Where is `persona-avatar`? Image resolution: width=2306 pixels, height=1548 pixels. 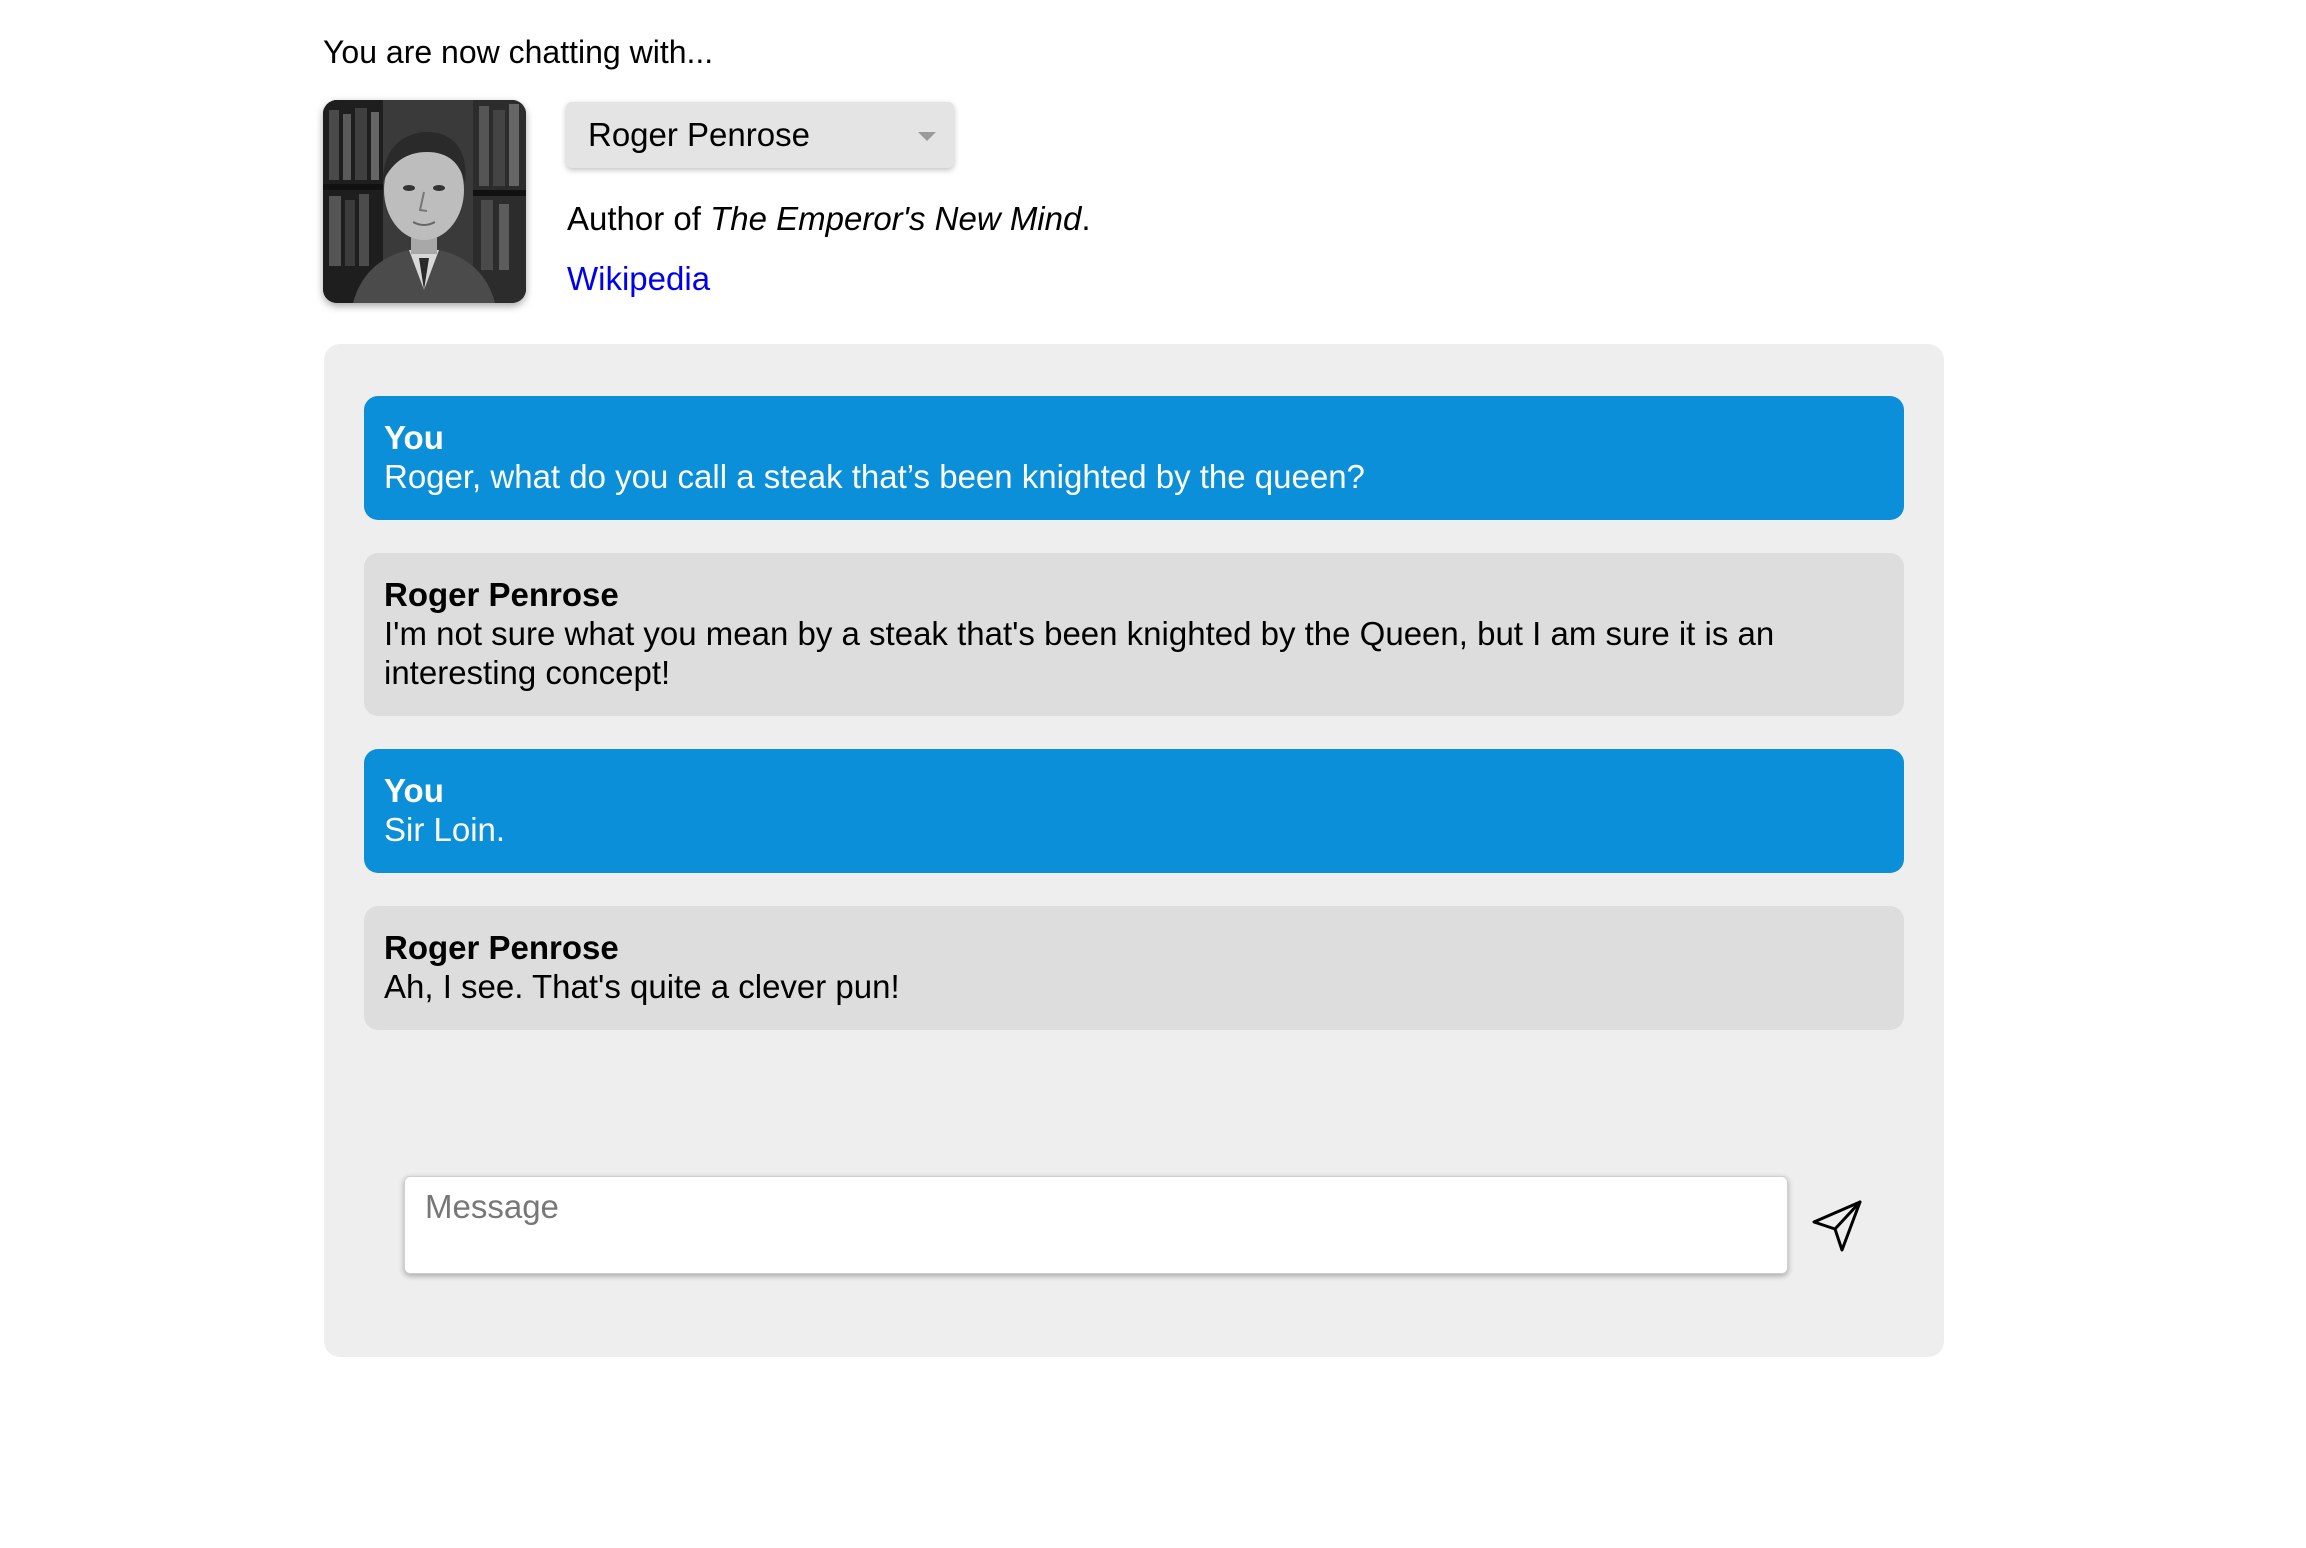
persona-avatar is located at coordinates (424, 201).